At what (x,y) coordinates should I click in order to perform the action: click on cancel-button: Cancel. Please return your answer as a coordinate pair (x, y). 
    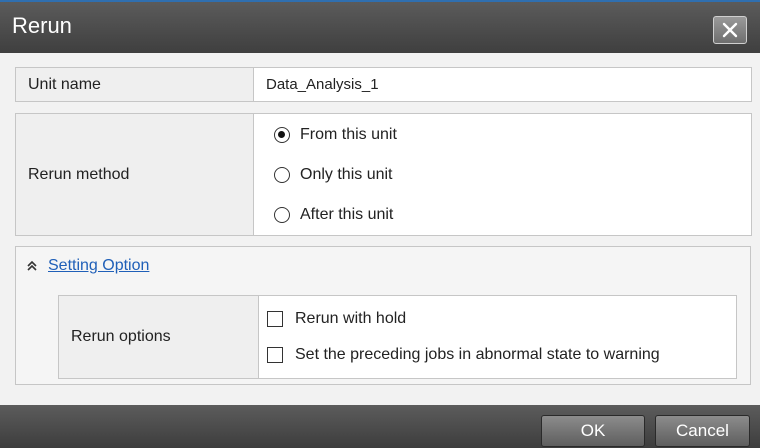
    Looking at the image, I should click on (702, 431).